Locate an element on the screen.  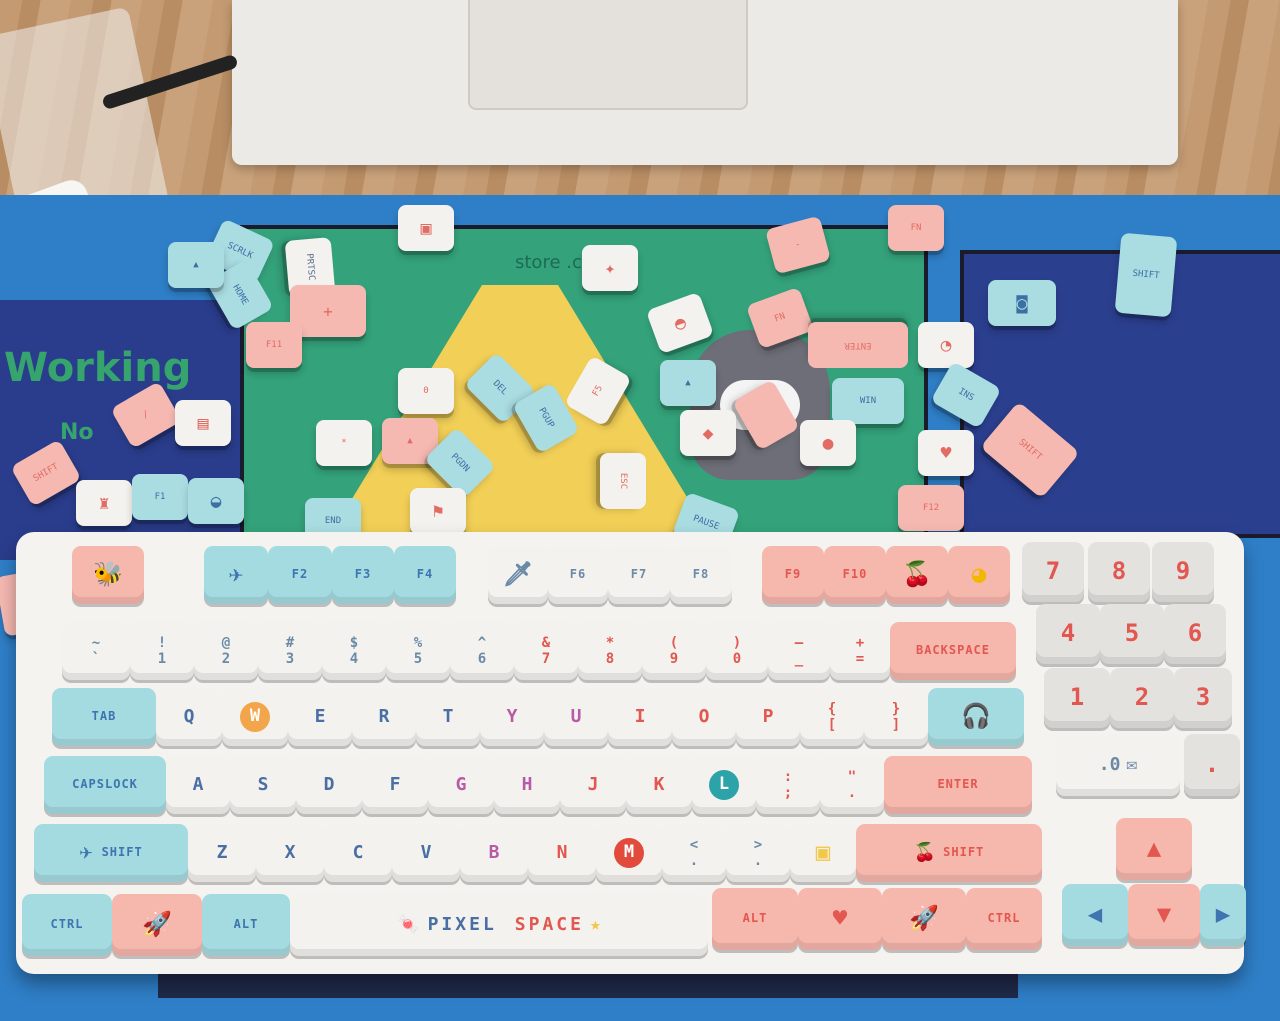
key-backslash: 🎧 is located at coordinates (976, 717).